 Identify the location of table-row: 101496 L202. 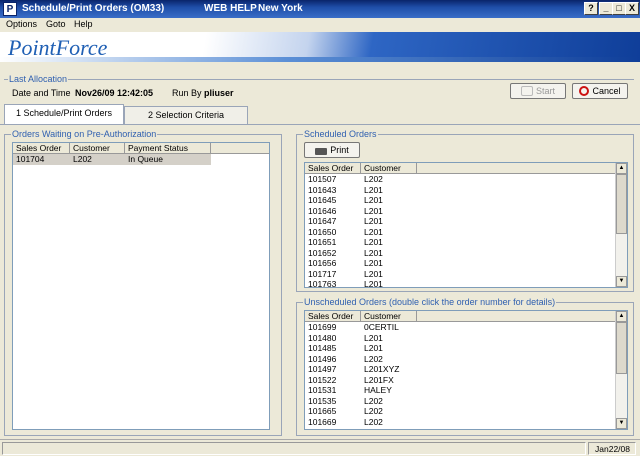
(455, 359).